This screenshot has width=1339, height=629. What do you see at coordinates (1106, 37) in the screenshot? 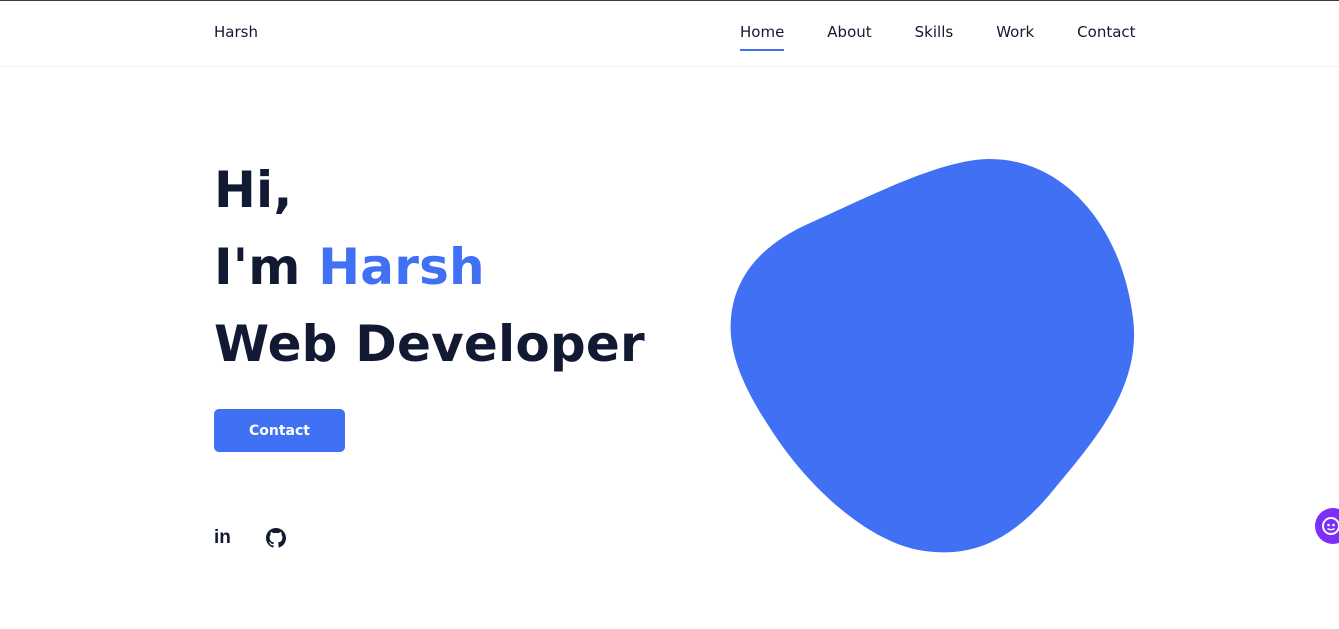
I see `nav-contact: Contact` at bounding box center [1106, 37].